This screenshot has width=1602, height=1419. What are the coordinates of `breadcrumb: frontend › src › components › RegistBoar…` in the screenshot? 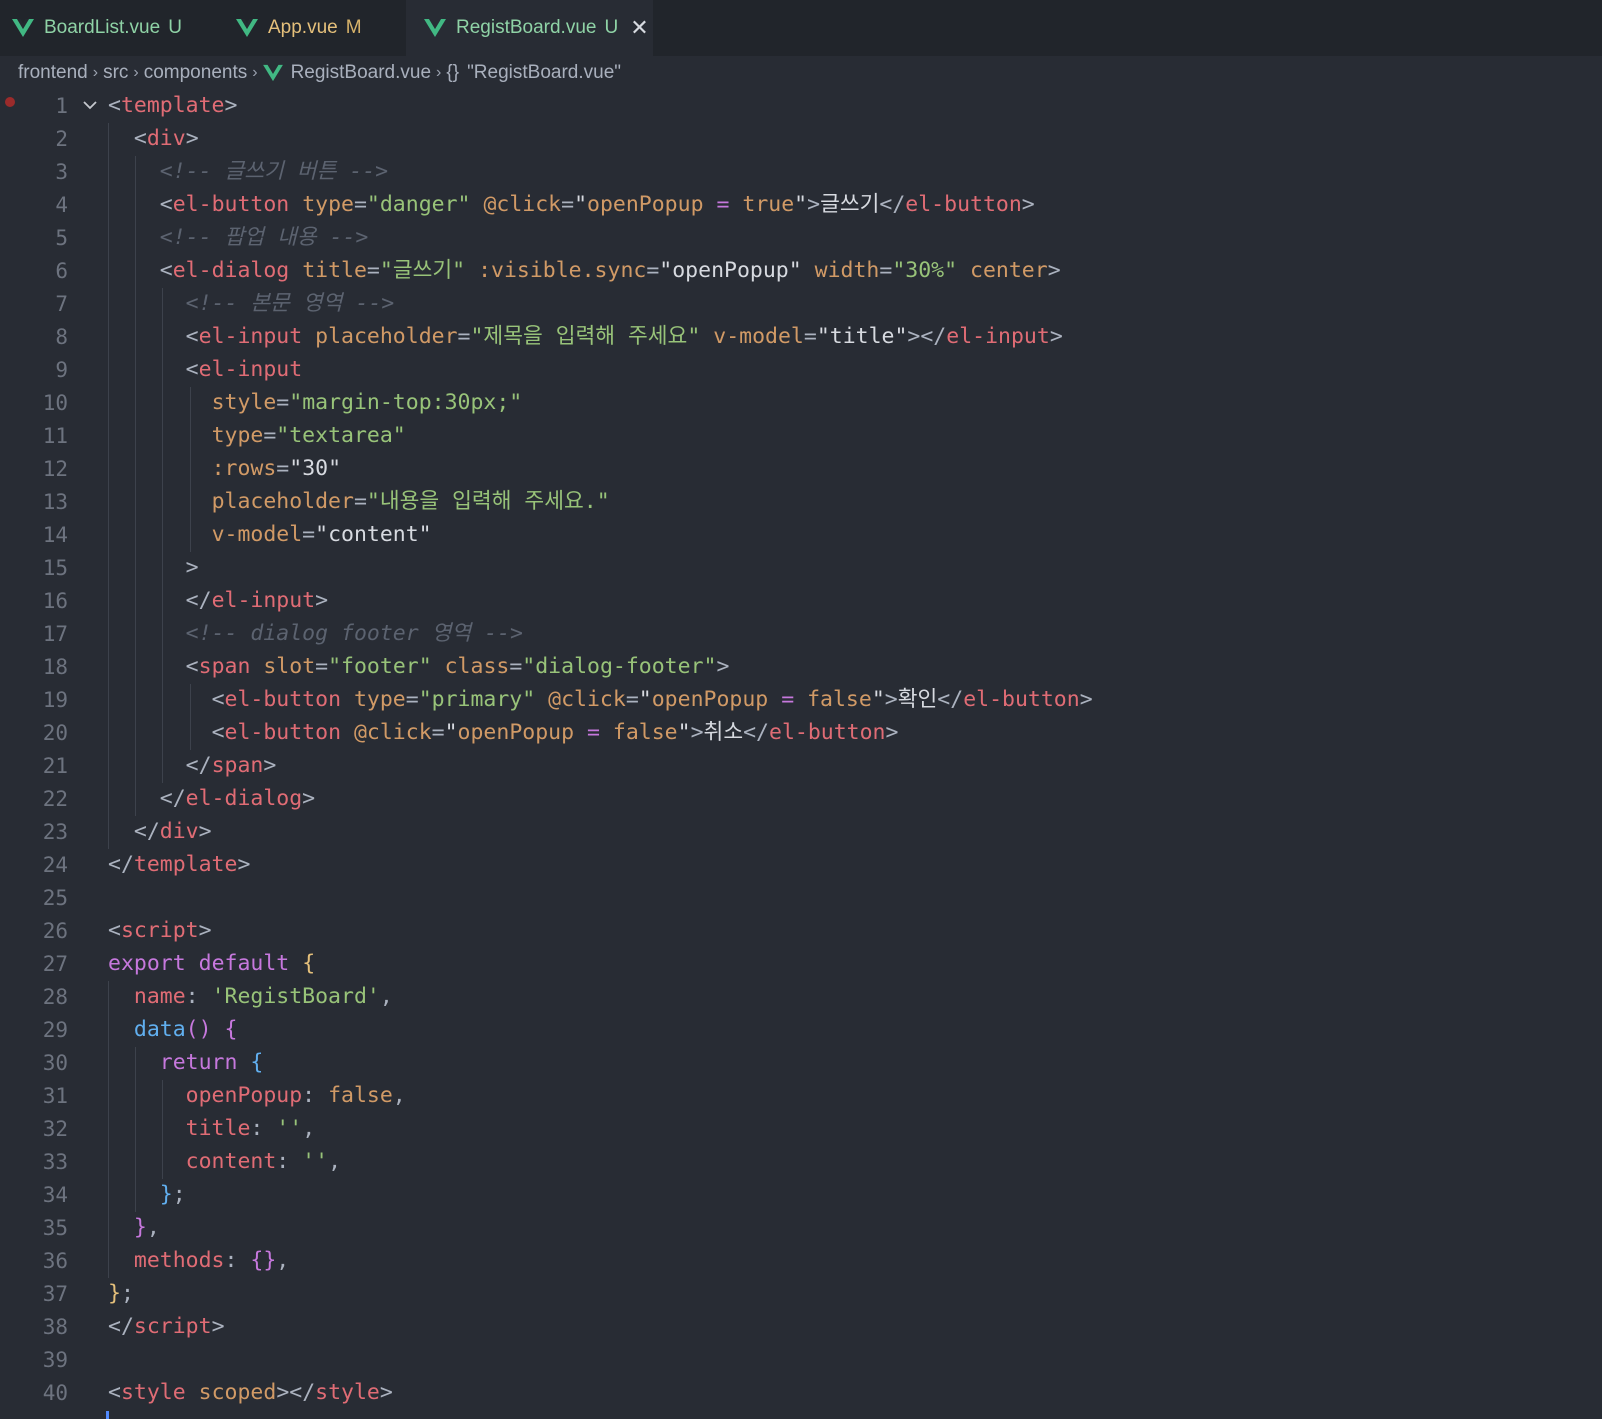 It's located at (319, 73).